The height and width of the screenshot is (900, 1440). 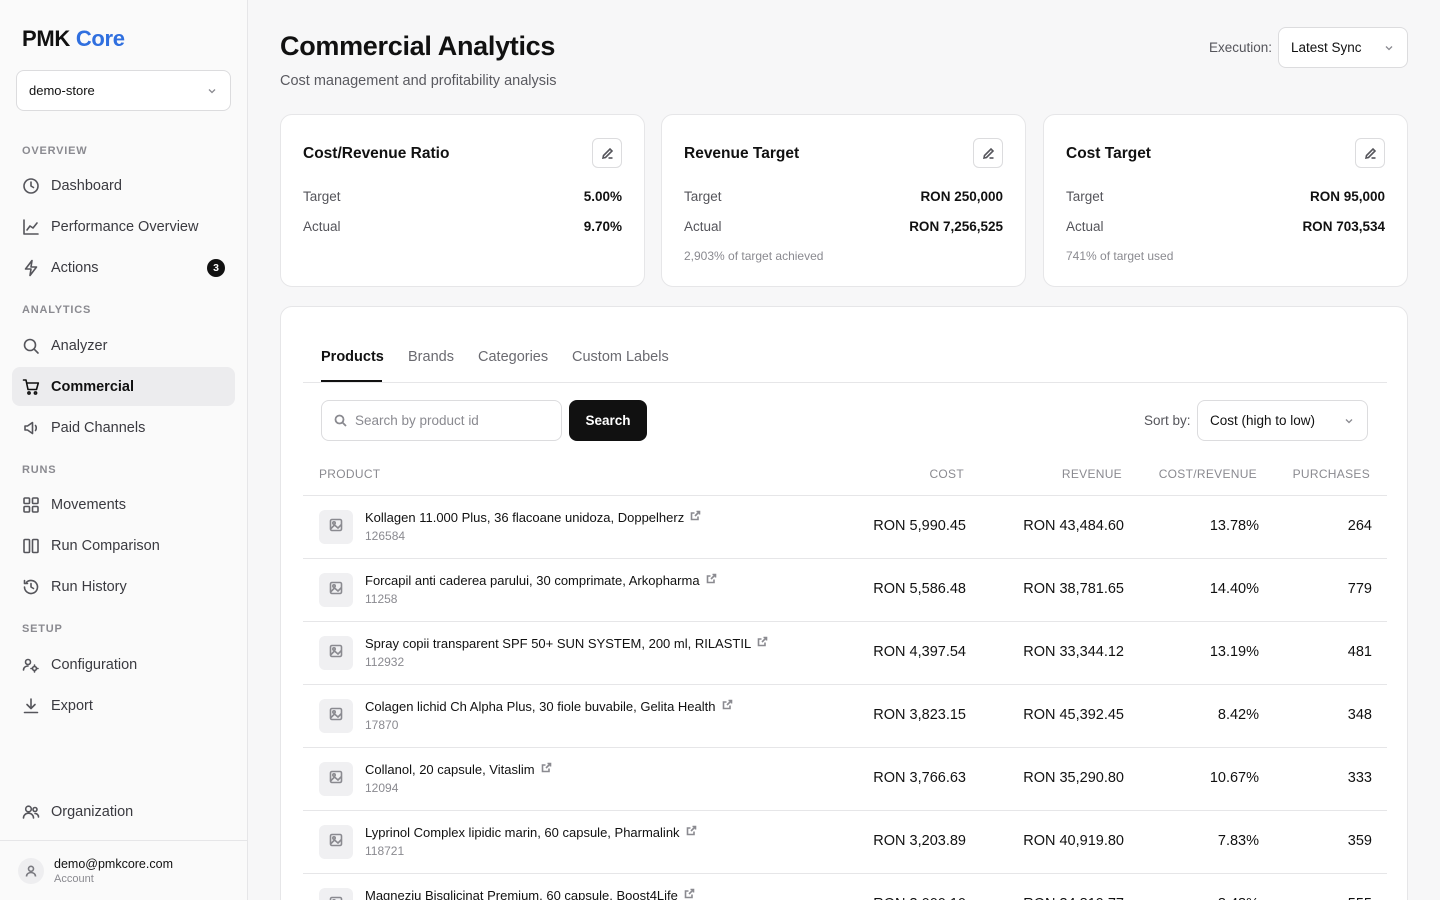 I want to click on sidebar-item-label: Movements, so click(x=88, y=504).